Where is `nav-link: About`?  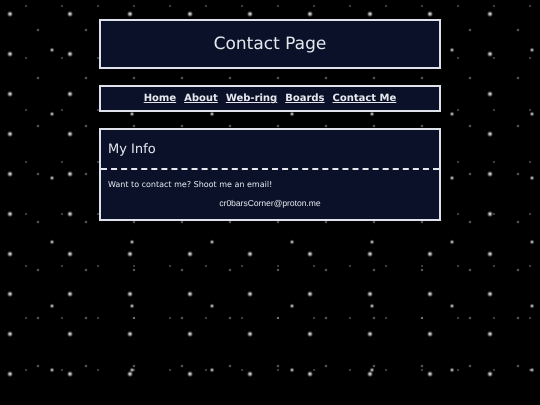 nav-link: About is located at coordinates (201, 98).